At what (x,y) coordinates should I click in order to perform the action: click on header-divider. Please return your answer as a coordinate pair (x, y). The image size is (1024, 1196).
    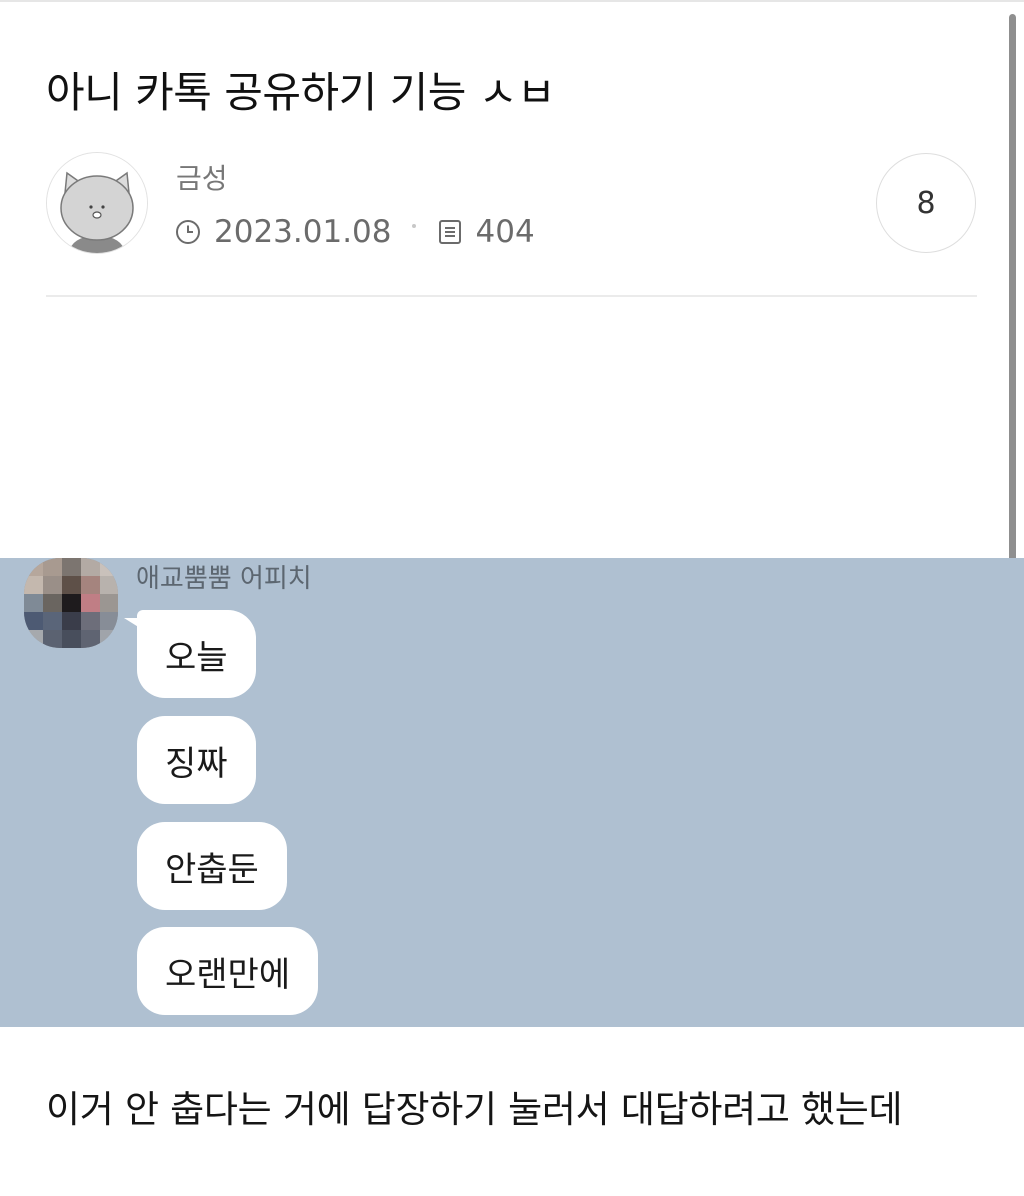
    Looking at the image, I should click on (511, 296).